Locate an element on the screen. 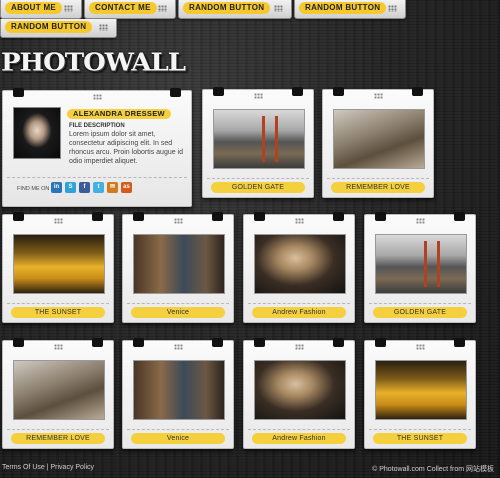  nav-tab-random-3: RANDOM BUTTON is located at coordinates (58, 28).